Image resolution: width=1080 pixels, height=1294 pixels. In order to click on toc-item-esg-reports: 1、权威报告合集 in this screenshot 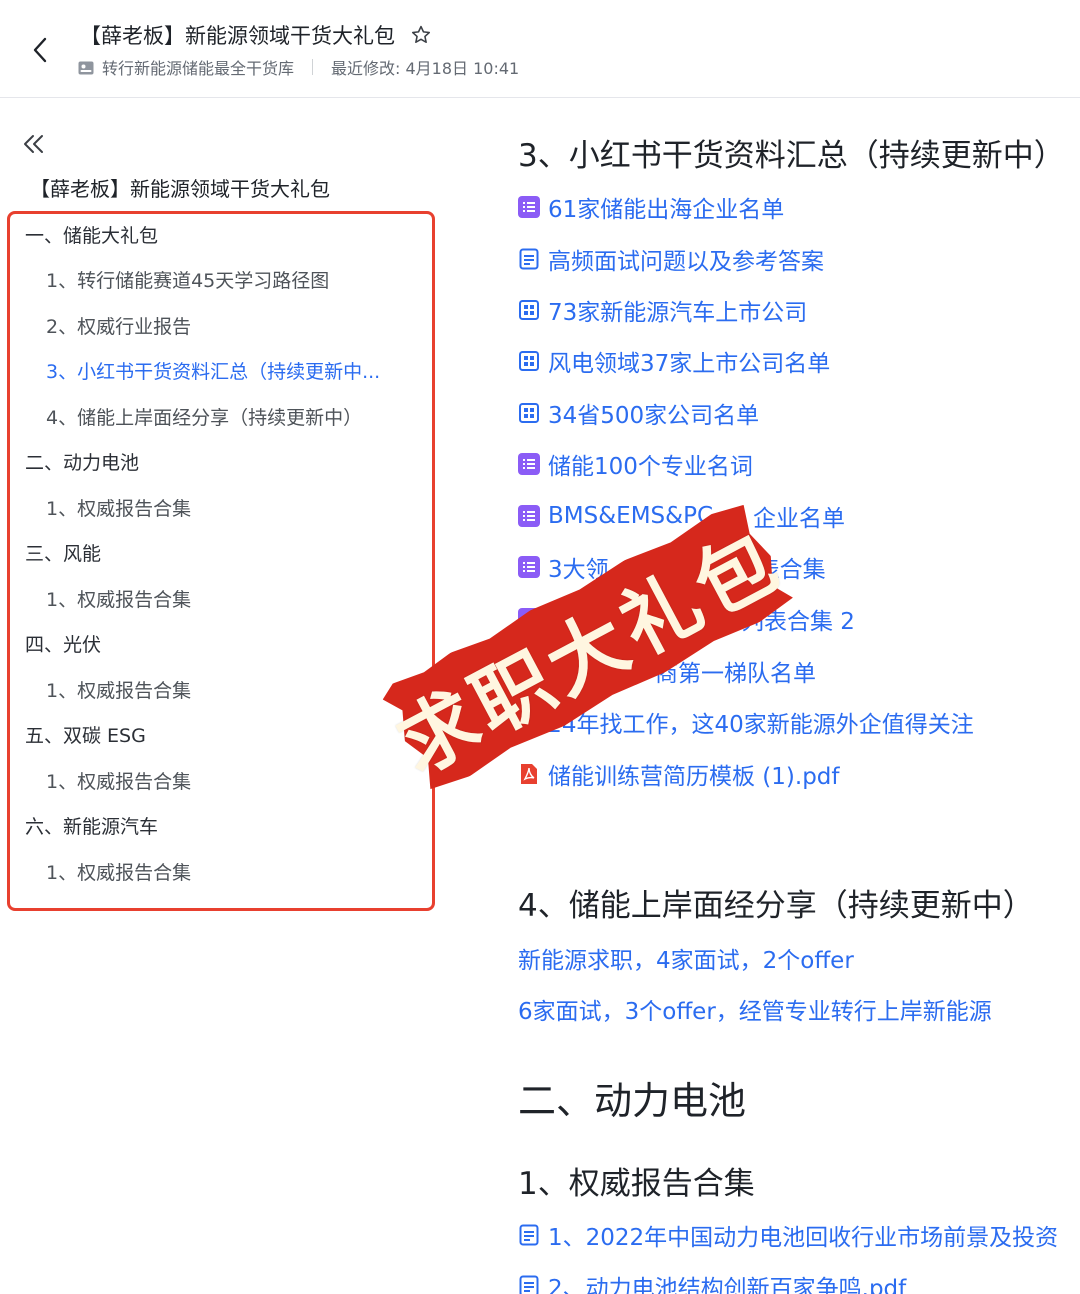, I will do `click(118, 780)`.